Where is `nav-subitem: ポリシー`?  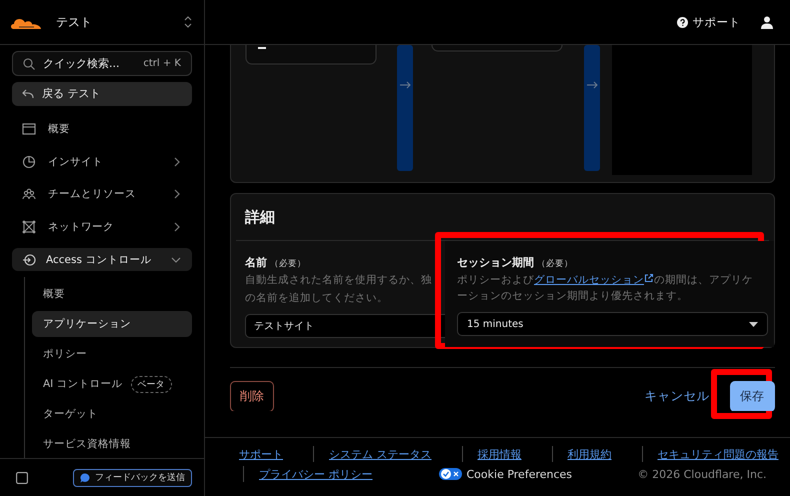 nav-subitem: ポリシー is located at coordinates (112, 354).